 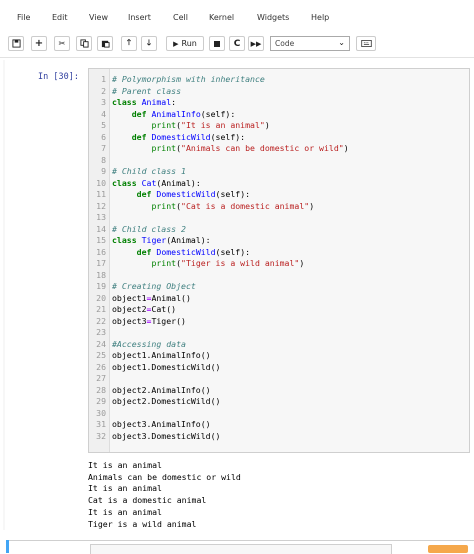 I want to click on plus-icon: +, so click(x=39, y=43).